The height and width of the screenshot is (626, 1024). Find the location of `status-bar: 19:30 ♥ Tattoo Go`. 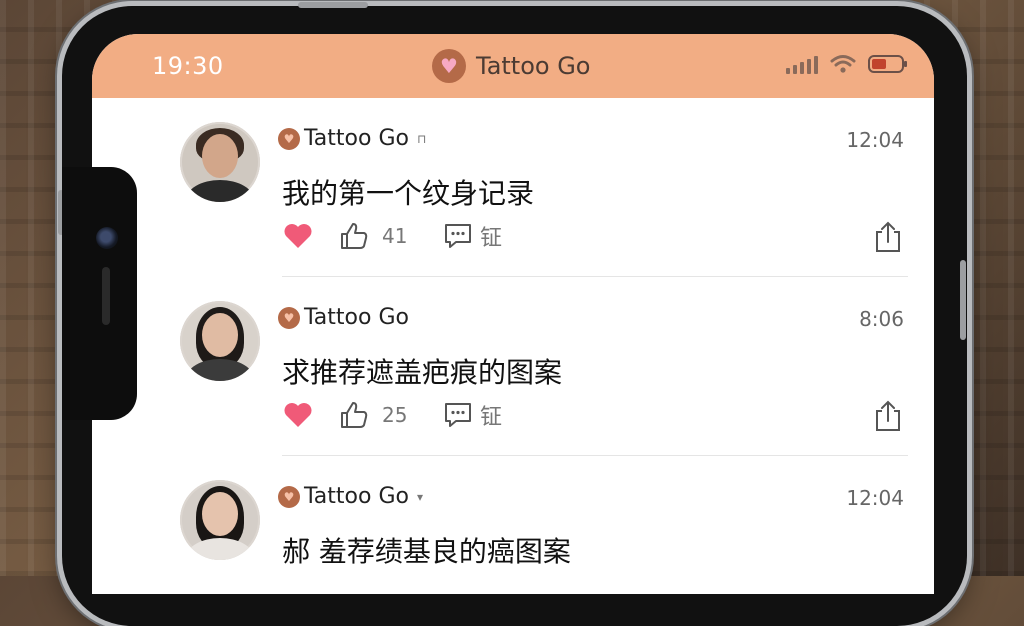

status-bar: 19:30 ♥ Tattoo Go is located at coordinates (513, 66).